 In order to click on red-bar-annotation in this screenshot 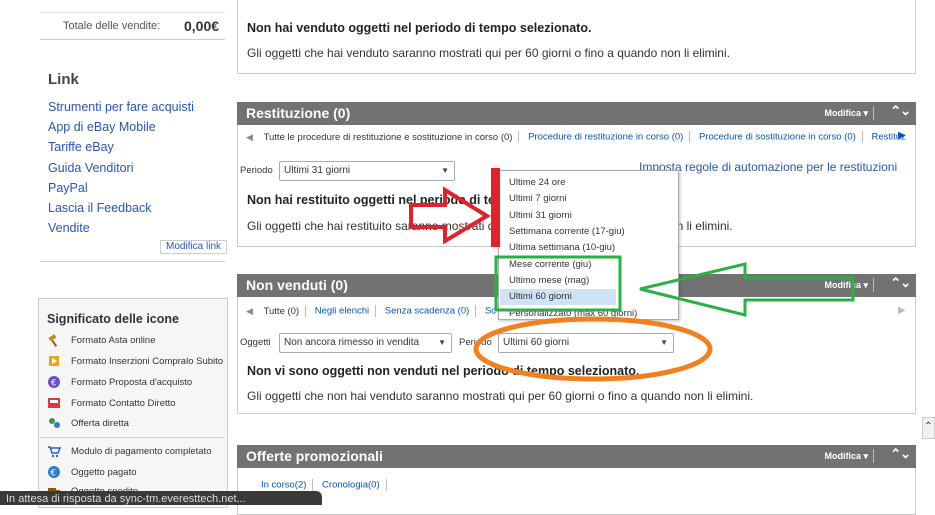, I will do `click(495, 207)`.